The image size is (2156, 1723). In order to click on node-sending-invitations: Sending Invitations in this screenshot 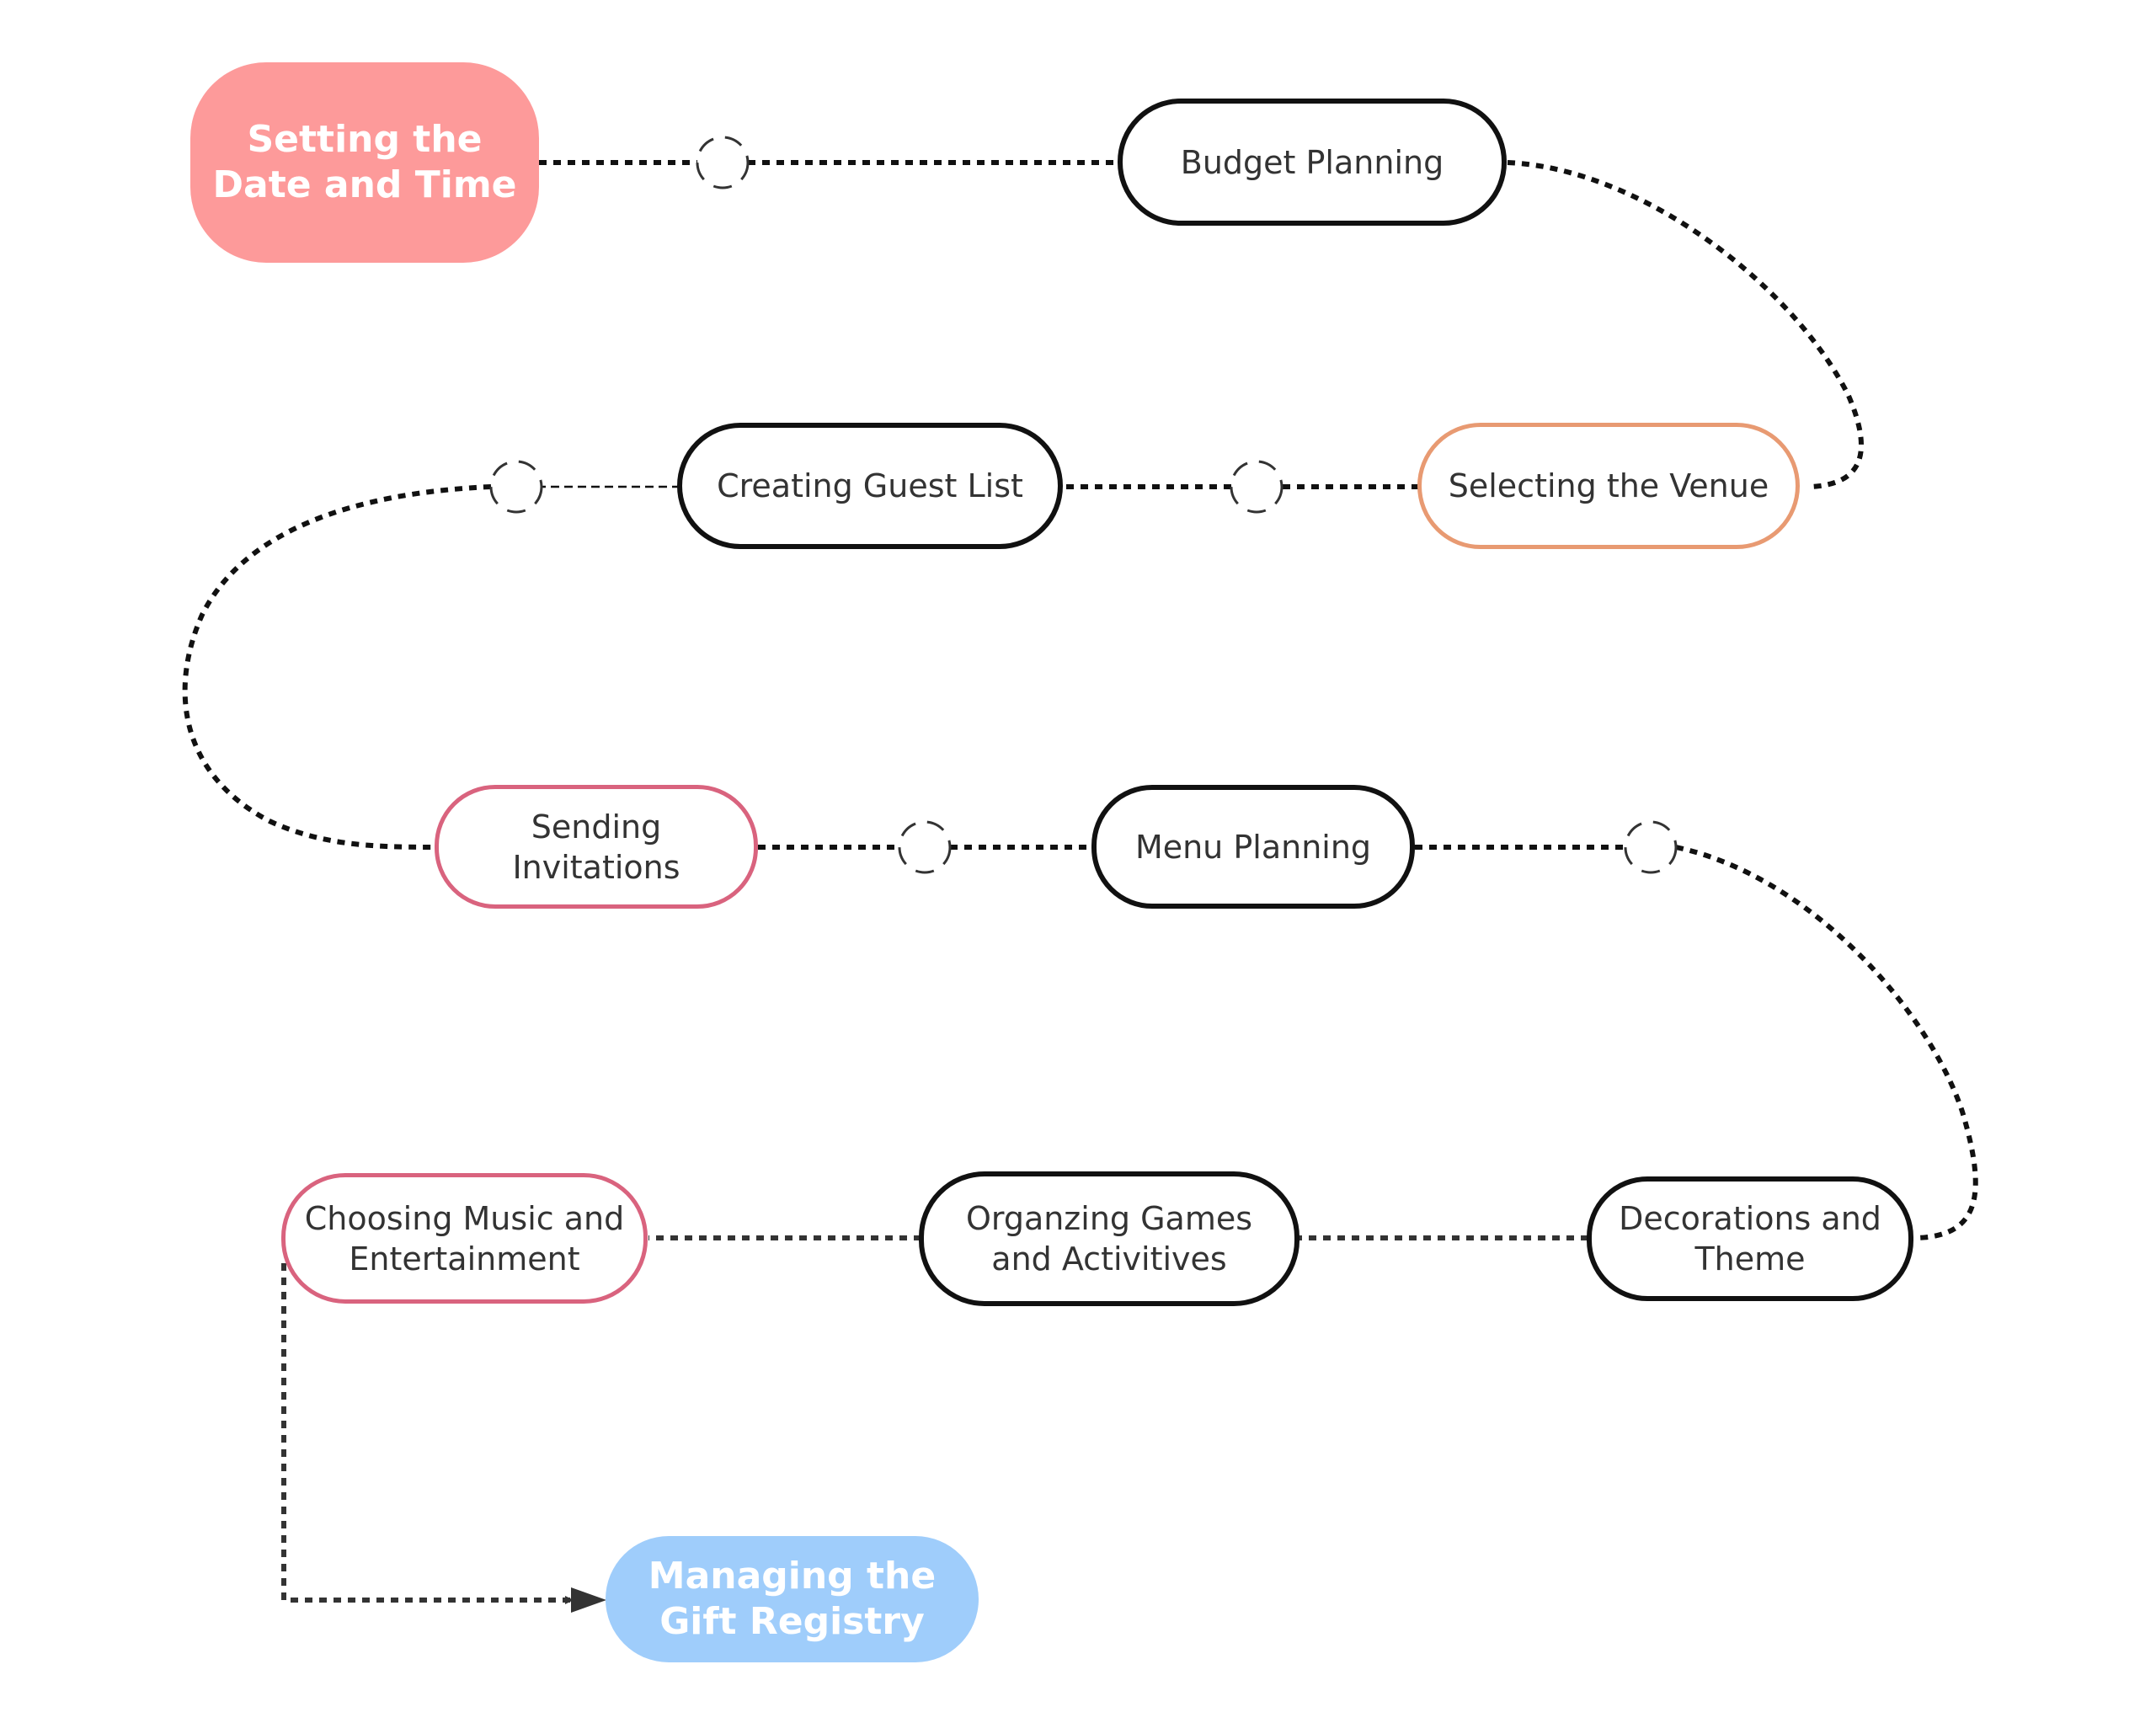, I will do `click(596, 847)`.